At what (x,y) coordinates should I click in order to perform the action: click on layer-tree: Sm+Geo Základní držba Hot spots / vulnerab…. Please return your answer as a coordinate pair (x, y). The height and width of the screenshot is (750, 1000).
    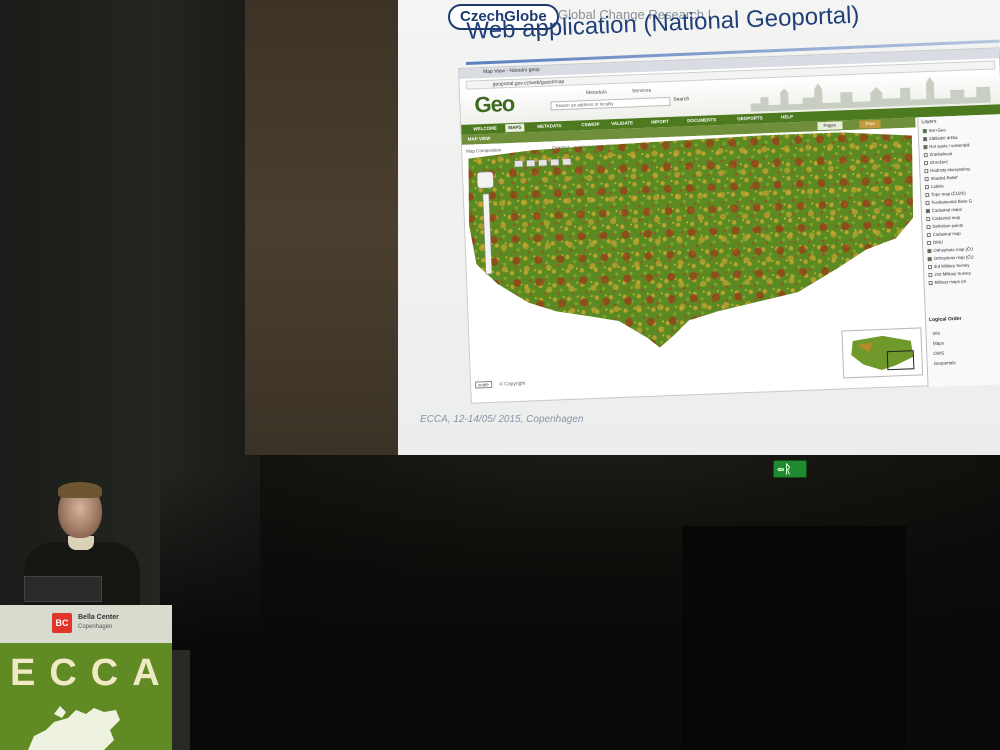
    Looking at the image, I should click on (961, 205).